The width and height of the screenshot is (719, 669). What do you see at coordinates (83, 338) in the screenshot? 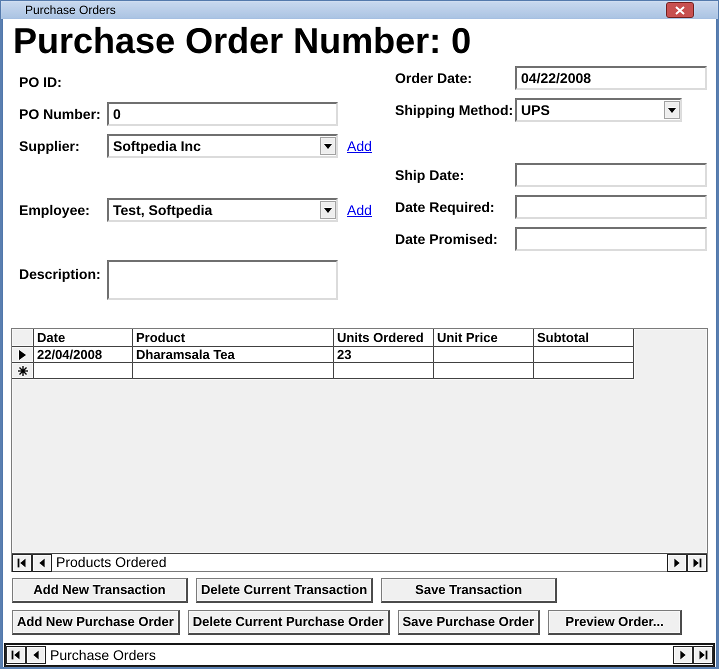
I see `column-header: Date` at bounding box center [83, 338].